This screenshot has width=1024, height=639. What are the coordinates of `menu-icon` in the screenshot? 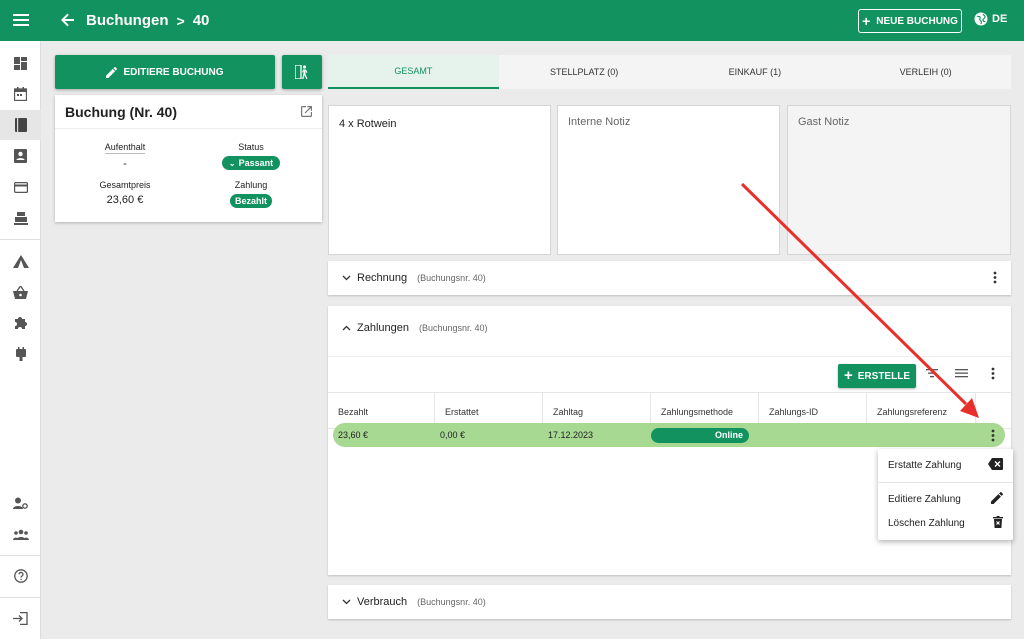 It's located at (21, 20).